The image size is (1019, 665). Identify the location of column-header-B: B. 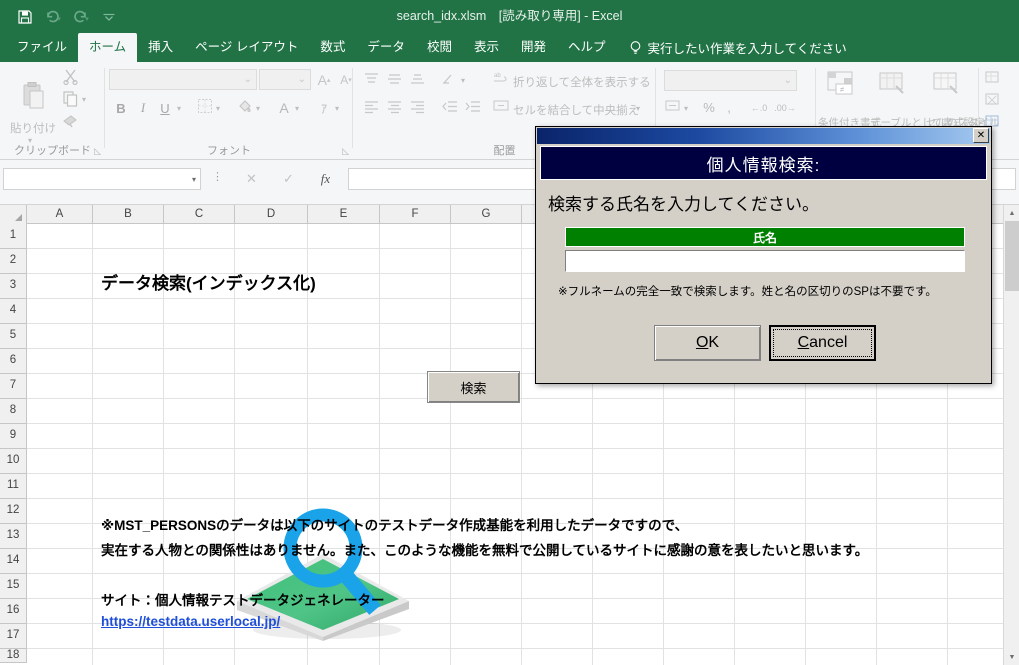
(128, 214).